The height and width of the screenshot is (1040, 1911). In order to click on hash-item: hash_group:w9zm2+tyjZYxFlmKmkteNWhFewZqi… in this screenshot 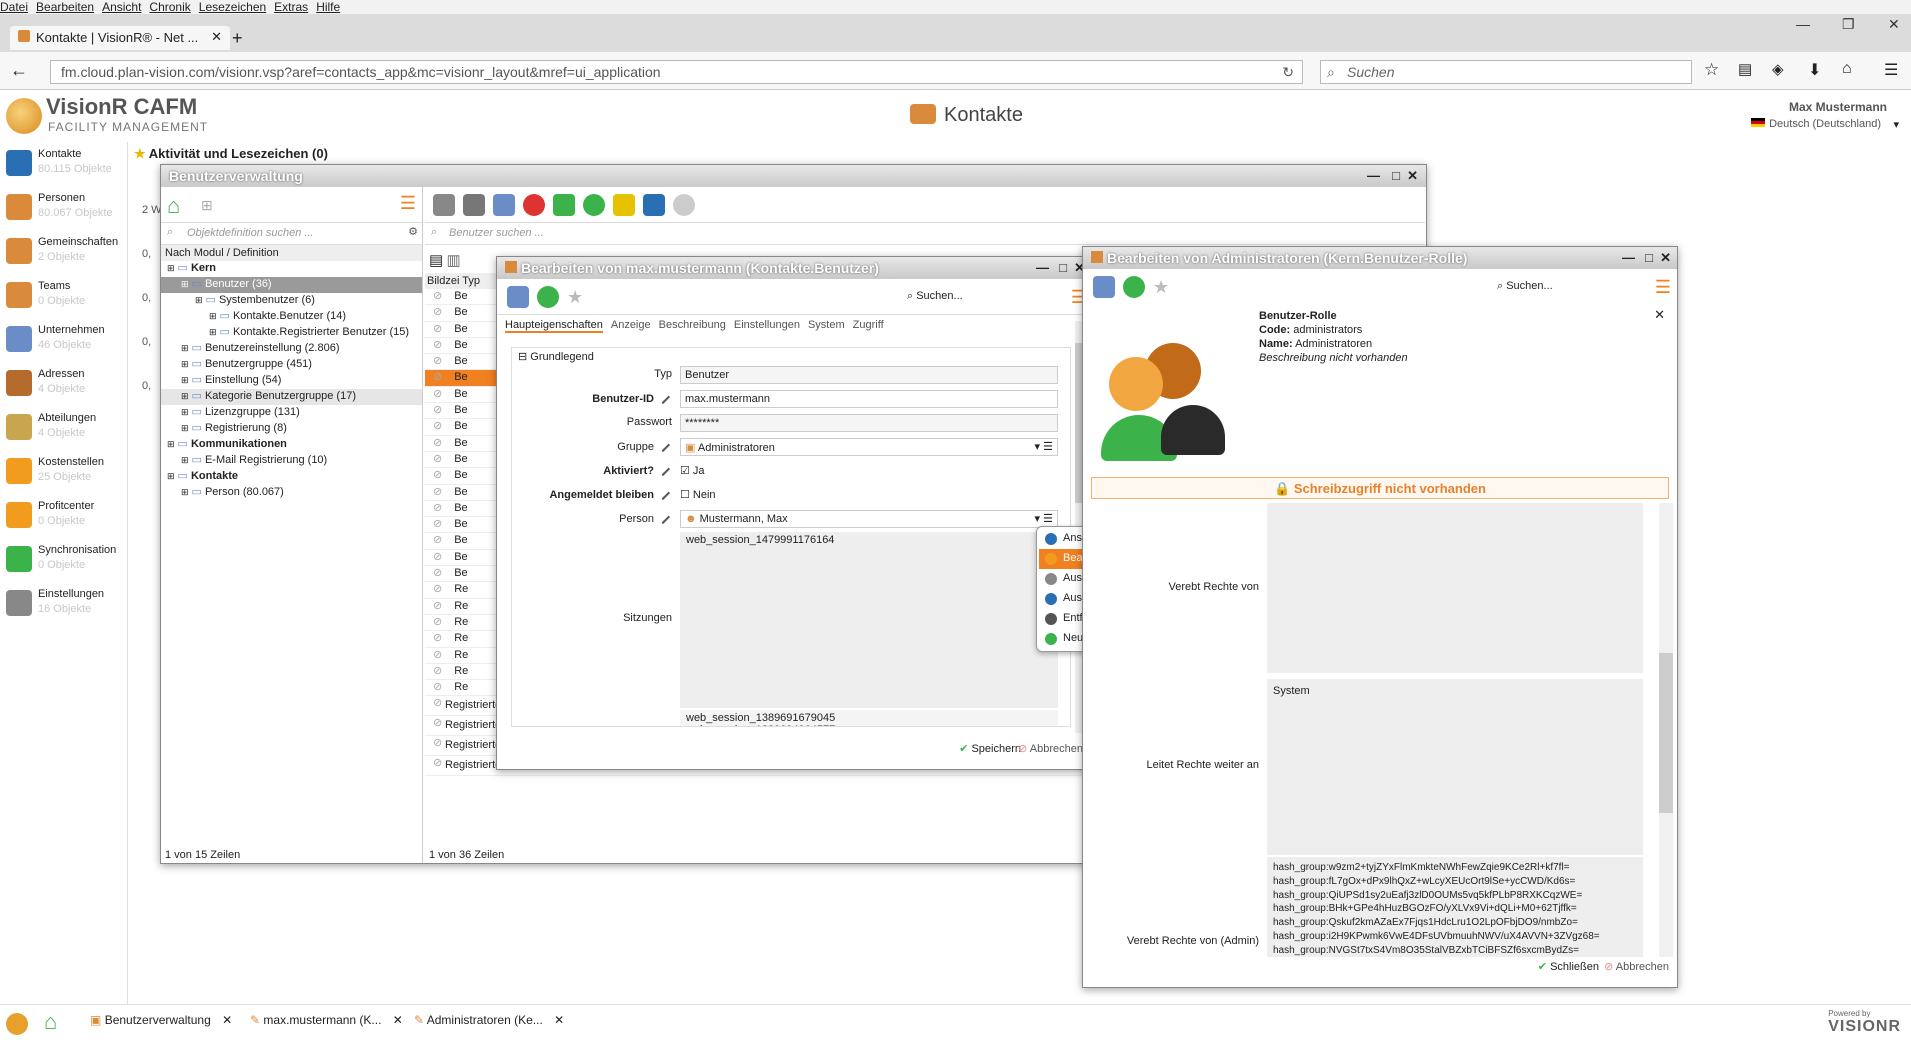, I will do `click(1455, 868)`.